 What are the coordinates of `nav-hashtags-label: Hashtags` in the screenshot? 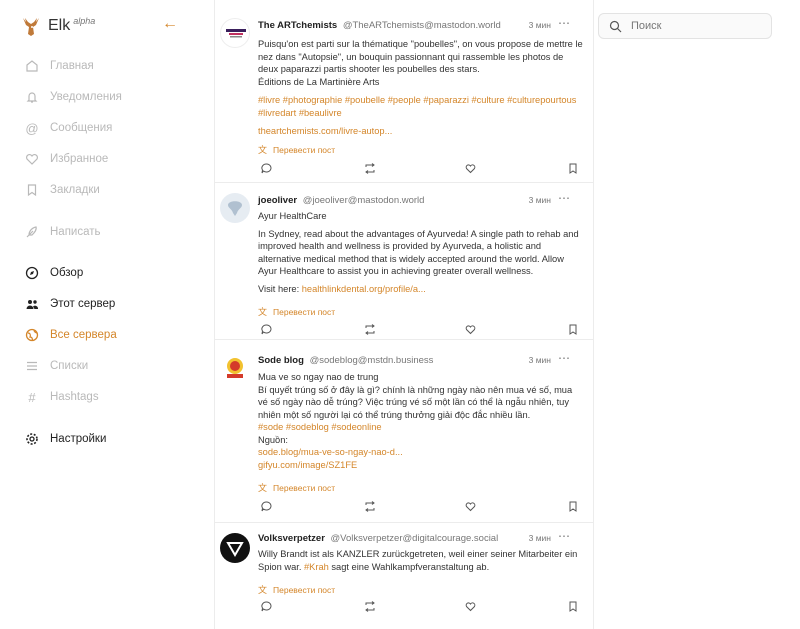 It's located at (74, 397).